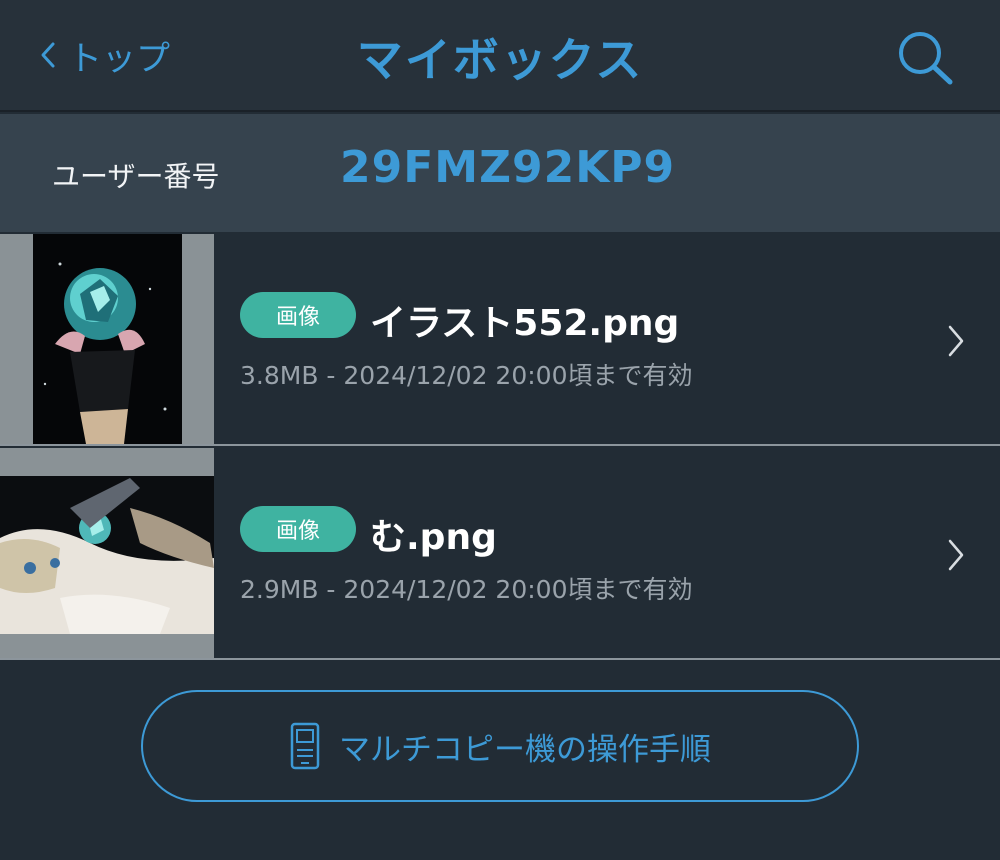 The width and height of the screenshot is (1000, 860). What do you see at coordinates (305, 746) in the screenshot?
I see `copier-icon` at bounding box center [305, 746].